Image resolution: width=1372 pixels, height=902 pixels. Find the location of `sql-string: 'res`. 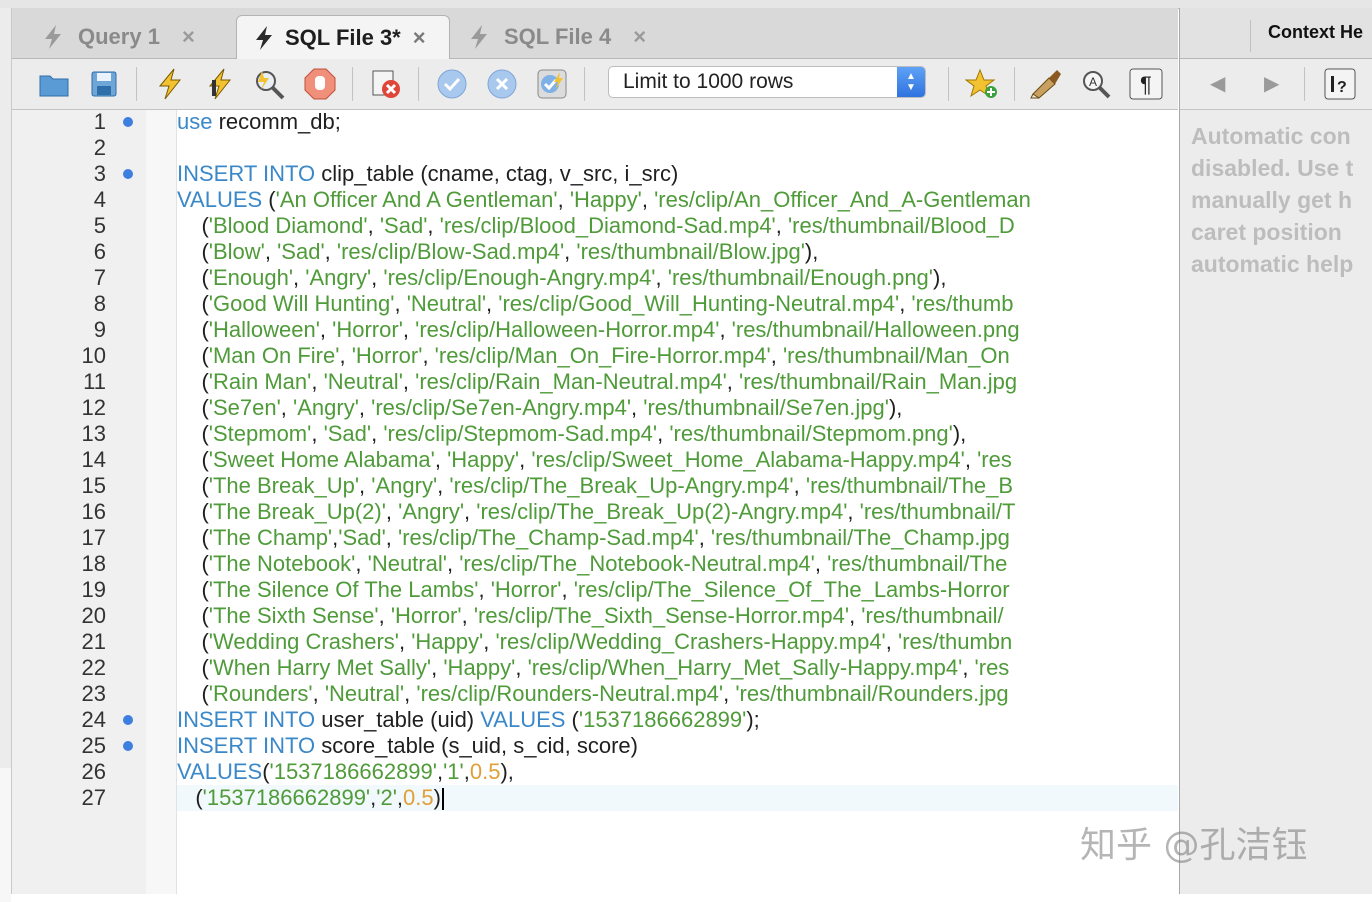

sql-string: 'res is located at coordinates (994, 459).